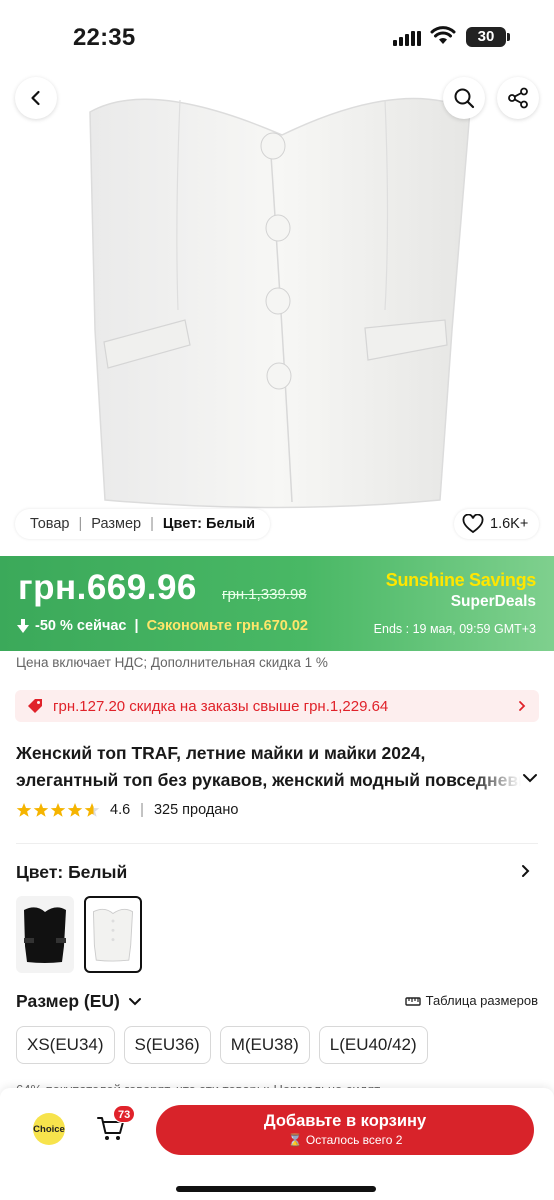 This screenshot has height=1200, width=554. Describe the element at coordinates (209, 524) in the screenshot. I see `tab-color: Цвет: Белый` at that location.